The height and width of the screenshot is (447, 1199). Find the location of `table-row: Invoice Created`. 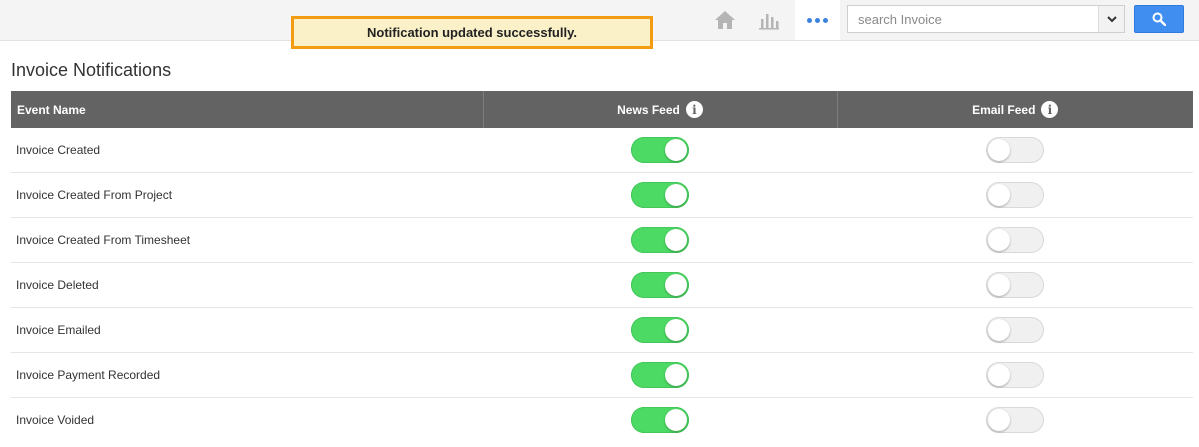

table-row: Invoice Created is located at coordinates (602, 150).